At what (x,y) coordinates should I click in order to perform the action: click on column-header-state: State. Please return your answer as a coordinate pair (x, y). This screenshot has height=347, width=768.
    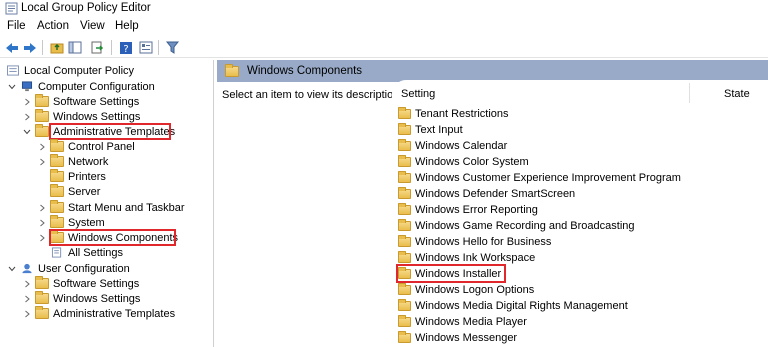
    Looking at the image, I should click on (737, 94).